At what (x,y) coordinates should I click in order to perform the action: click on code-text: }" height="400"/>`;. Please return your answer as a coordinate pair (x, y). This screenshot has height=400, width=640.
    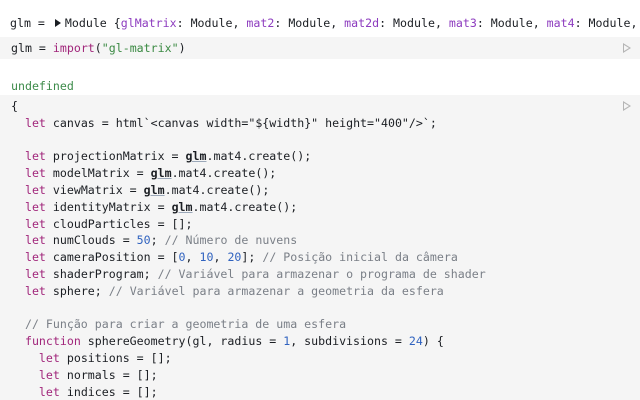
    Looking at the image, I should click on (370, 122).